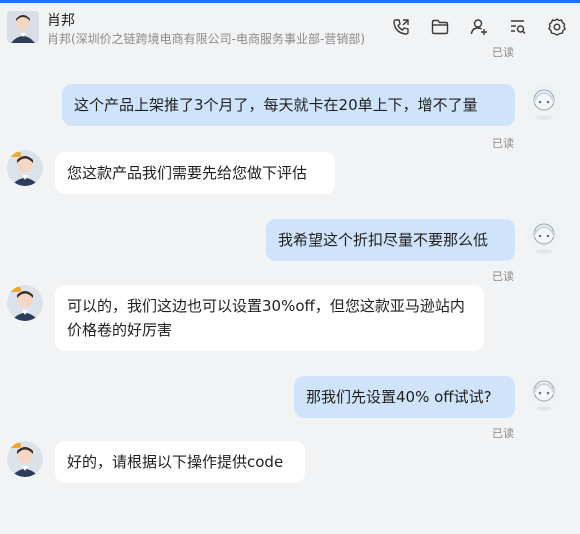 The height and width of the screenshot is (534, 580). I want to click on contact-avatar, so click(23, 27).